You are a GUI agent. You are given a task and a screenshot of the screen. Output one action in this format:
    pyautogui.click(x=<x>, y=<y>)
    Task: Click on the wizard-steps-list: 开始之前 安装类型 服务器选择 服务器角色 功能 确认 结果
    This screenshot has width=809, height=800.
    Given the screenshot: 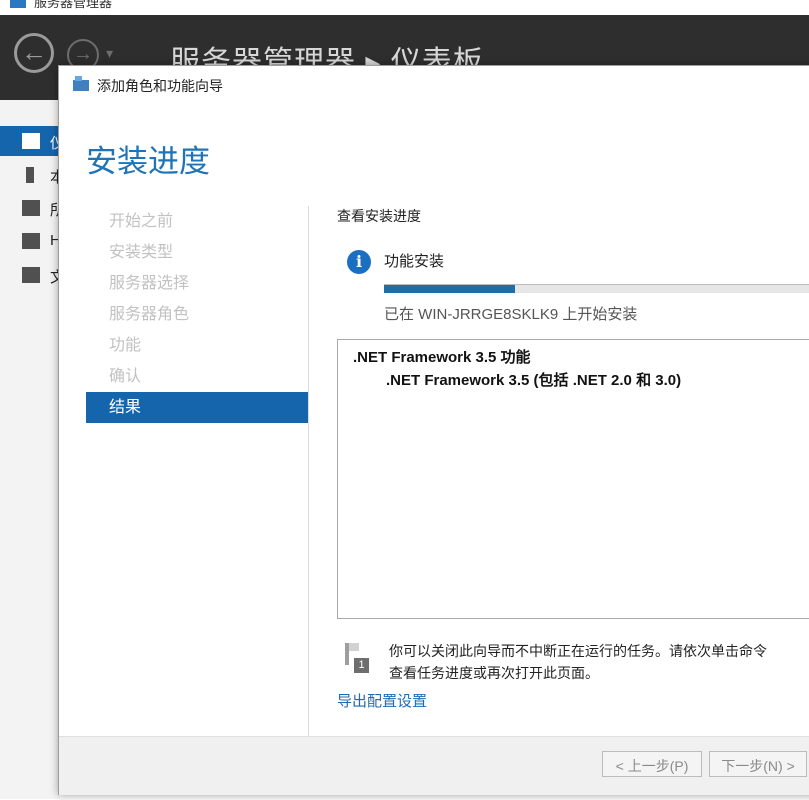 What is the action you would take?
    pyautogui.click(x=197, y=314)
    